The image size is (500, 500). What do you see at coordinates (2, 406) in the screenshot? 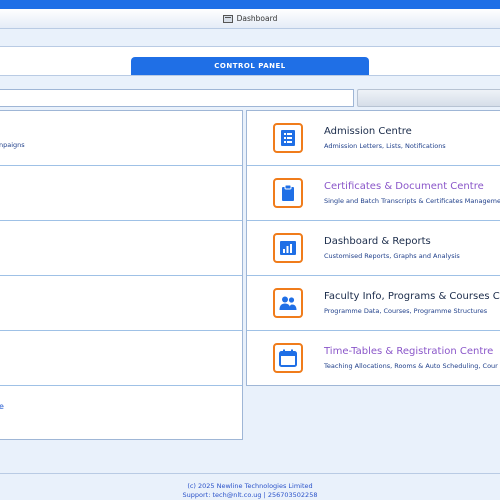
I see `left-panel-link: e` at bounding box center [2, 406].